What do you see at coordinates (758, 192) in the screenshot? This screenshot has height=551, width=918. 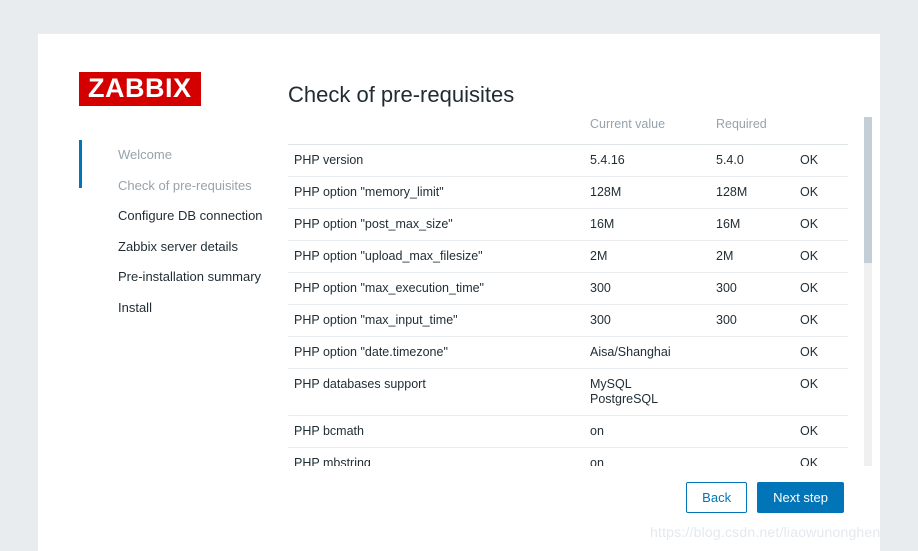 I see `cell-required-value: 128M` at bounding box center [758, 192].